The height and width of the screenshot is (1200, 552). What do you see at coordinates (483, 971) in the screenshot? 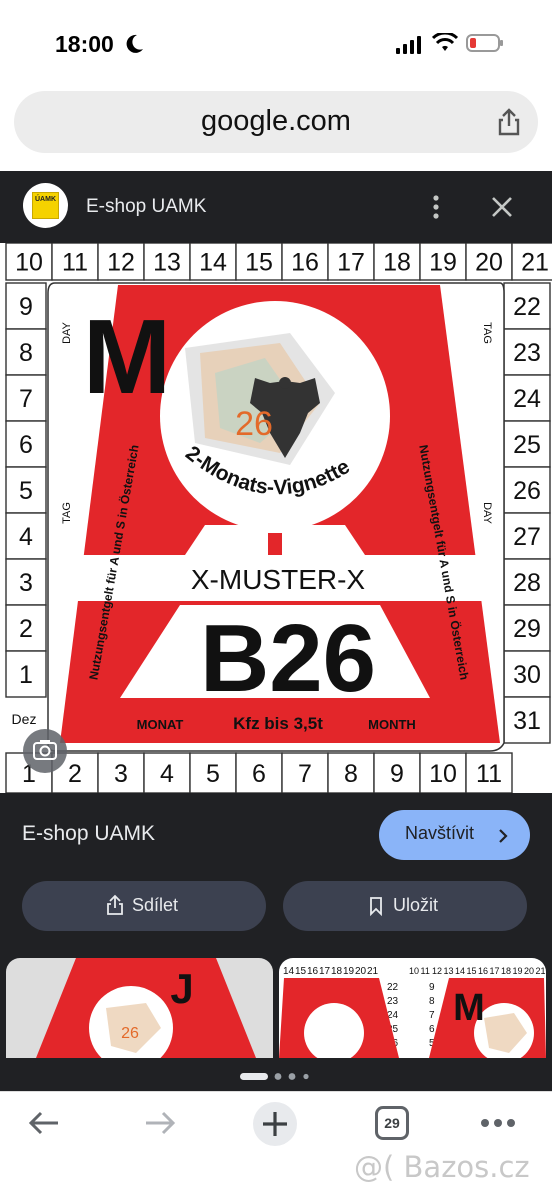
I see `thumb2-number: 16` at bounding box center [483, 971].